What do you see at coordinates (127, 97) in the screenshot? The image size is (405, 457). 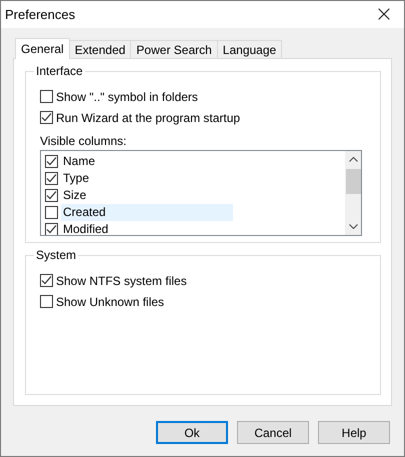 I see `checkbox-label: Show ".." symbol in folders` at bounding box center [127, 97].